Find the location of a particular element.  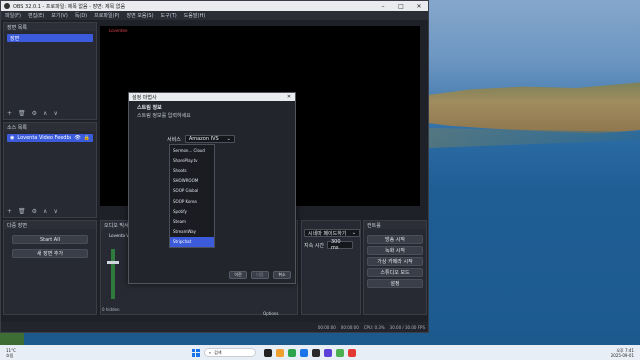

dialog-title: 설정 마법사 is located at coordinates (144, 97).